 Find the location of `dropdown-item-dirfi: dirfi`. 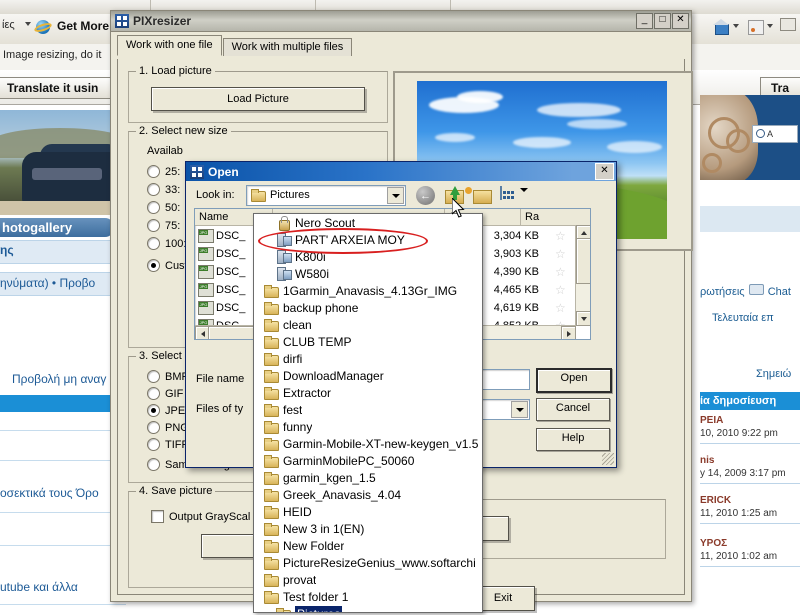

dropdown-item-dirfi: dirfi is located at coordinates (368, 358).